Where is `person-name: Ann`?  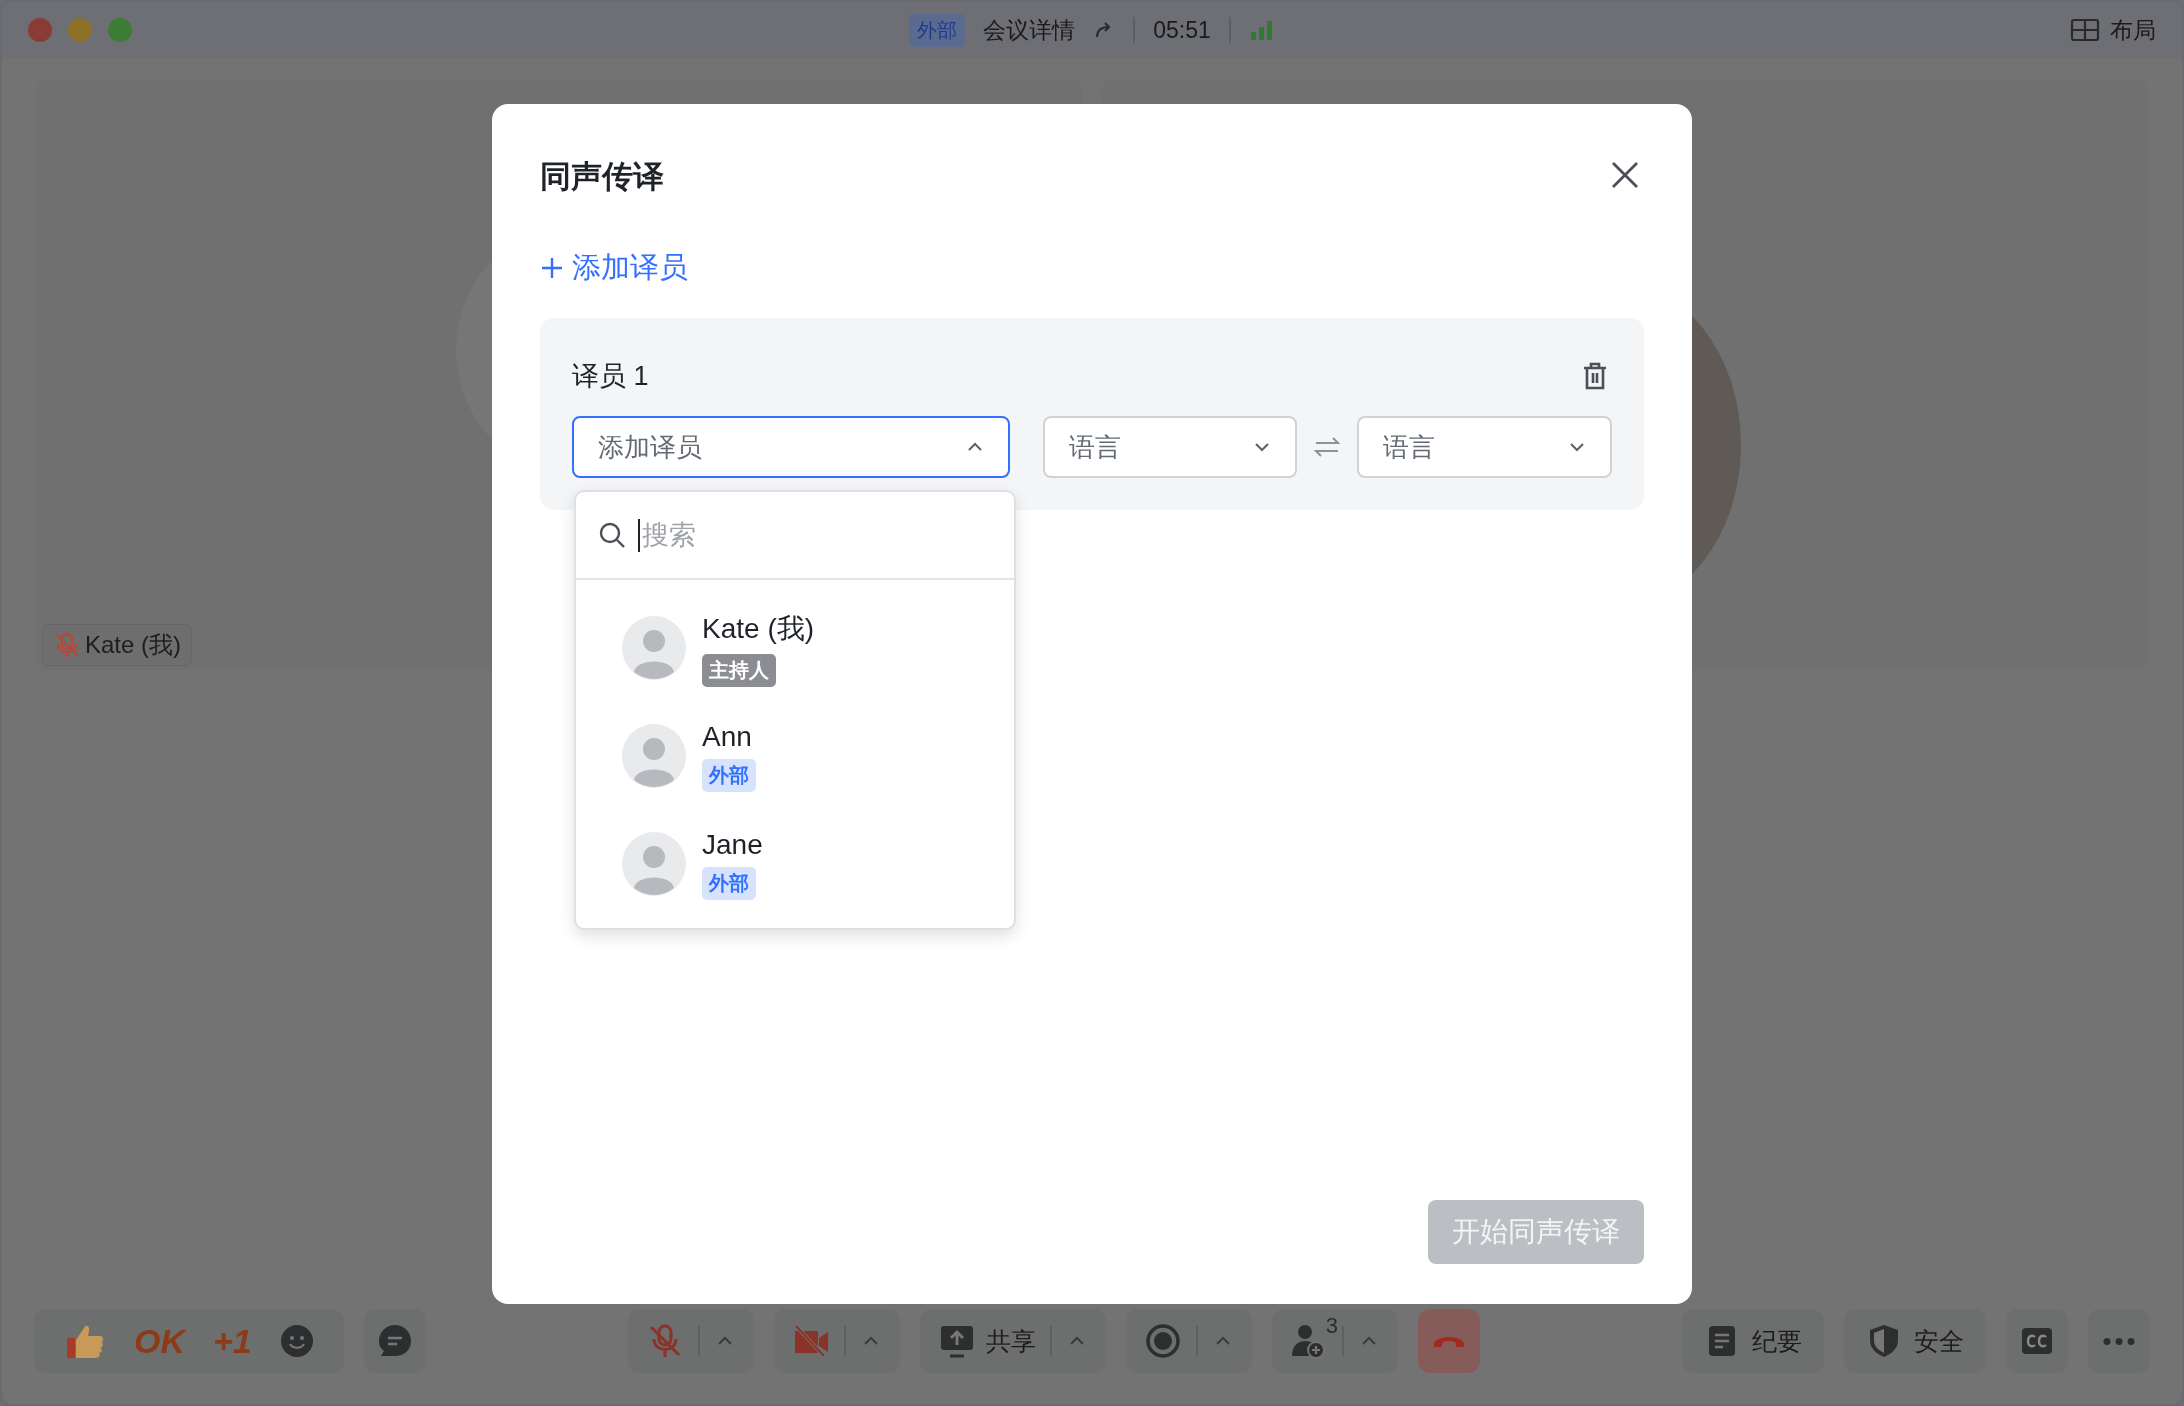 person-name: Ann is located at coordinates (727, 736).